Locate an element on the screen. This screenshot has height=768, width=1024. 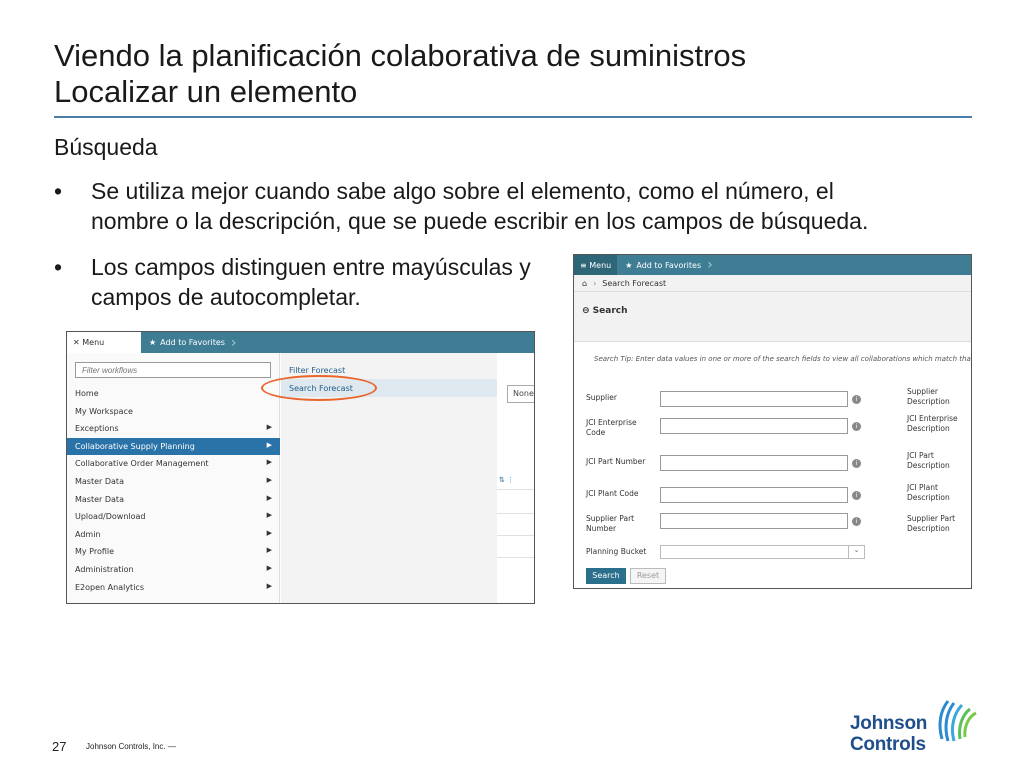
field-label: Supplier is located at coordinates (601, 397).